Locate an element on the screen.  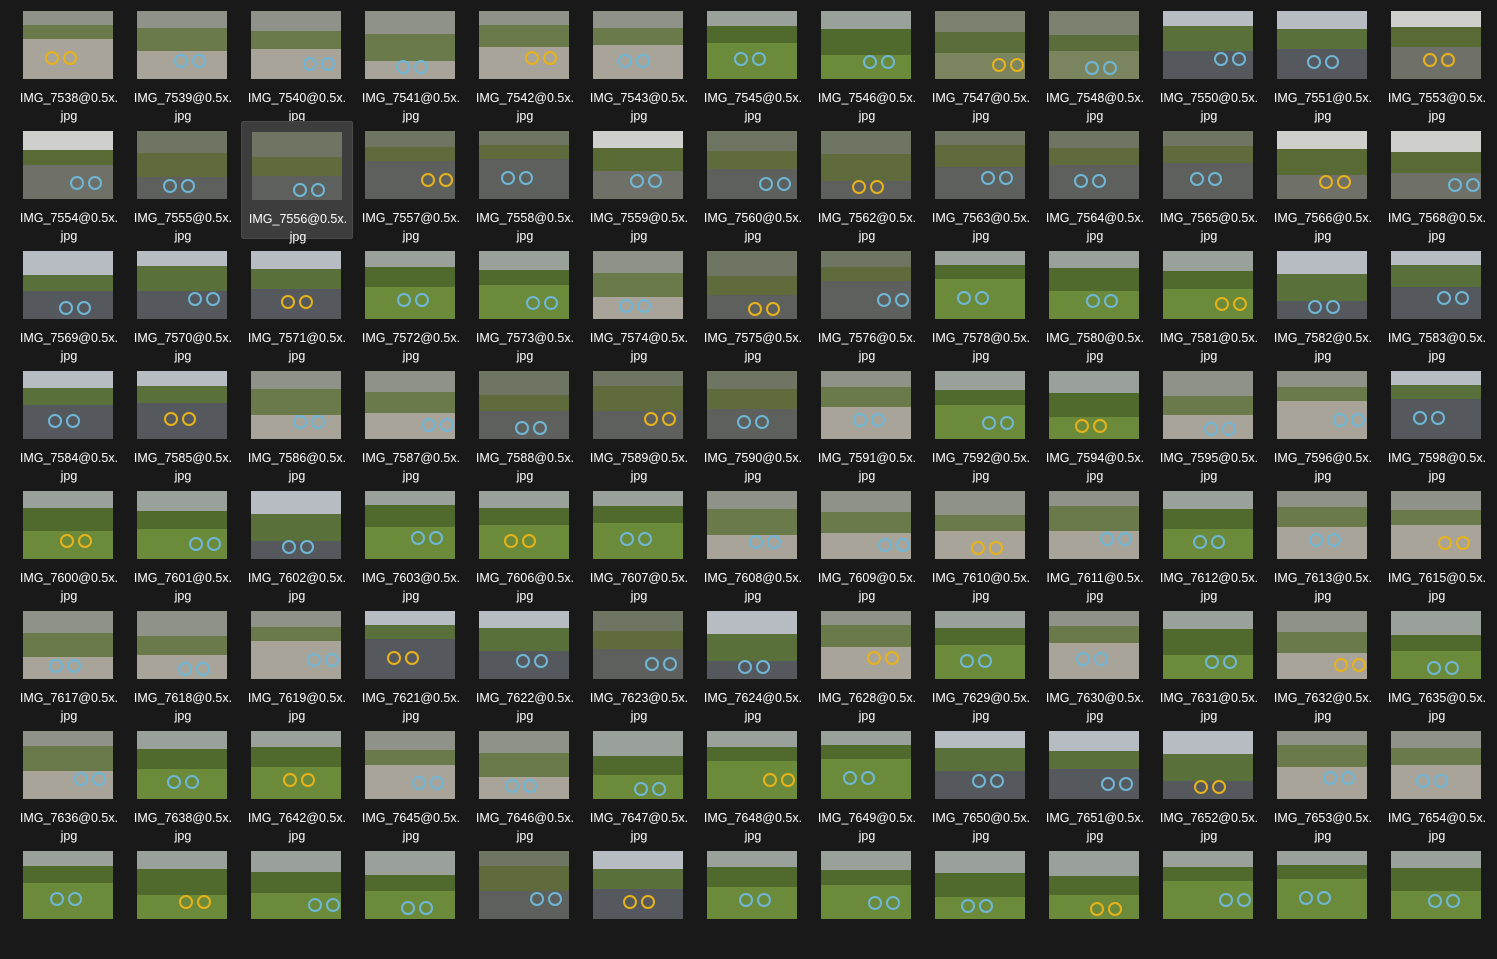
file-item: IMG_7578@0.5x. jpg is located at coordinates (981, 302).